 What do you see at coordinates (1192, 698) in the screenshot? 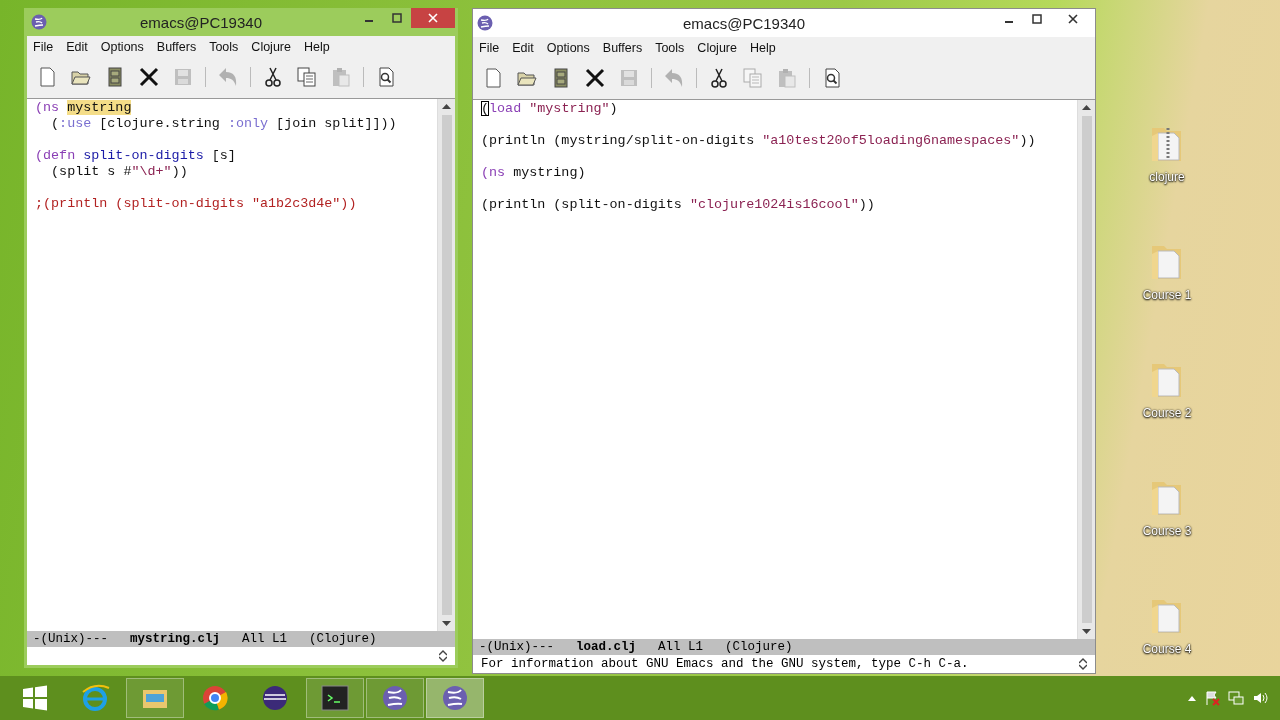
I see `show-hidden-icons-icon` at bounding box center [1192, 698].